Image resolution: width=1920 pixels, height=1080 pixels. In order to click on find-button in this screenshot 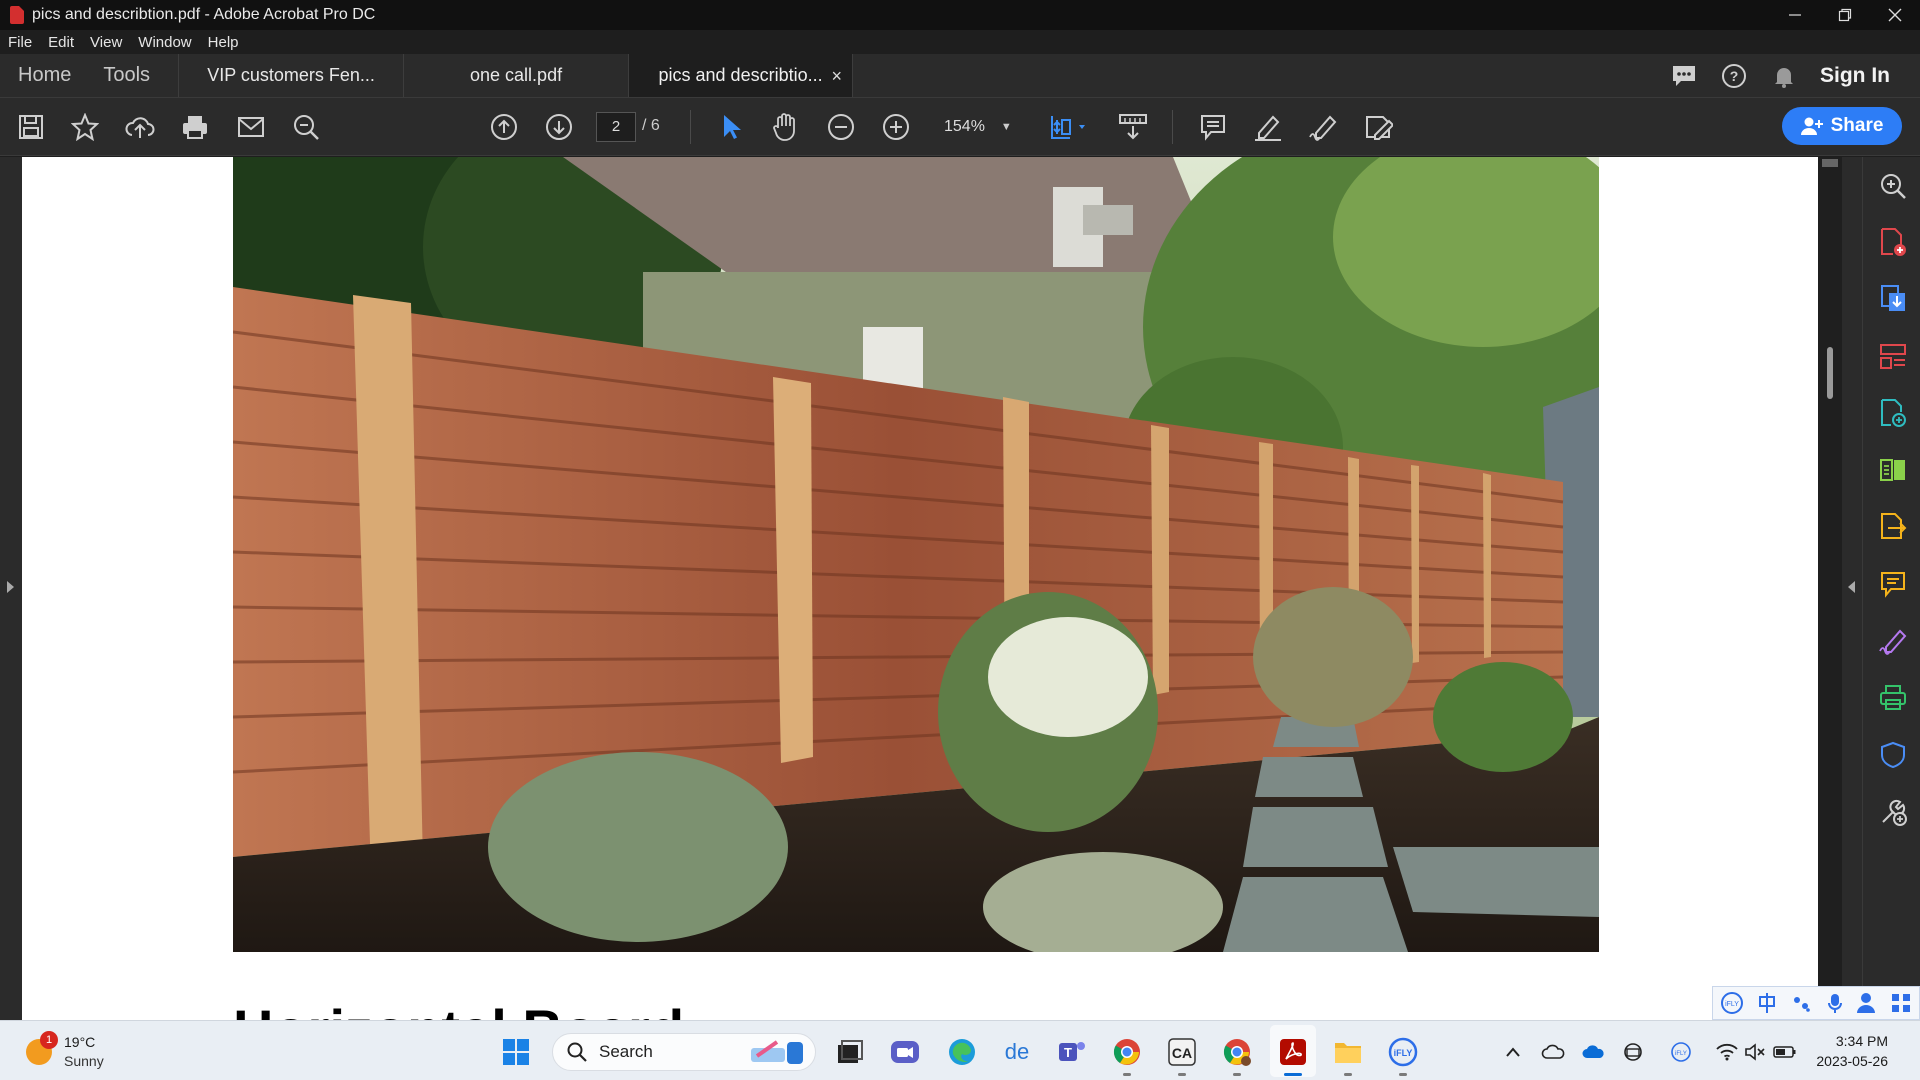, I will do `click(306, 127)`.